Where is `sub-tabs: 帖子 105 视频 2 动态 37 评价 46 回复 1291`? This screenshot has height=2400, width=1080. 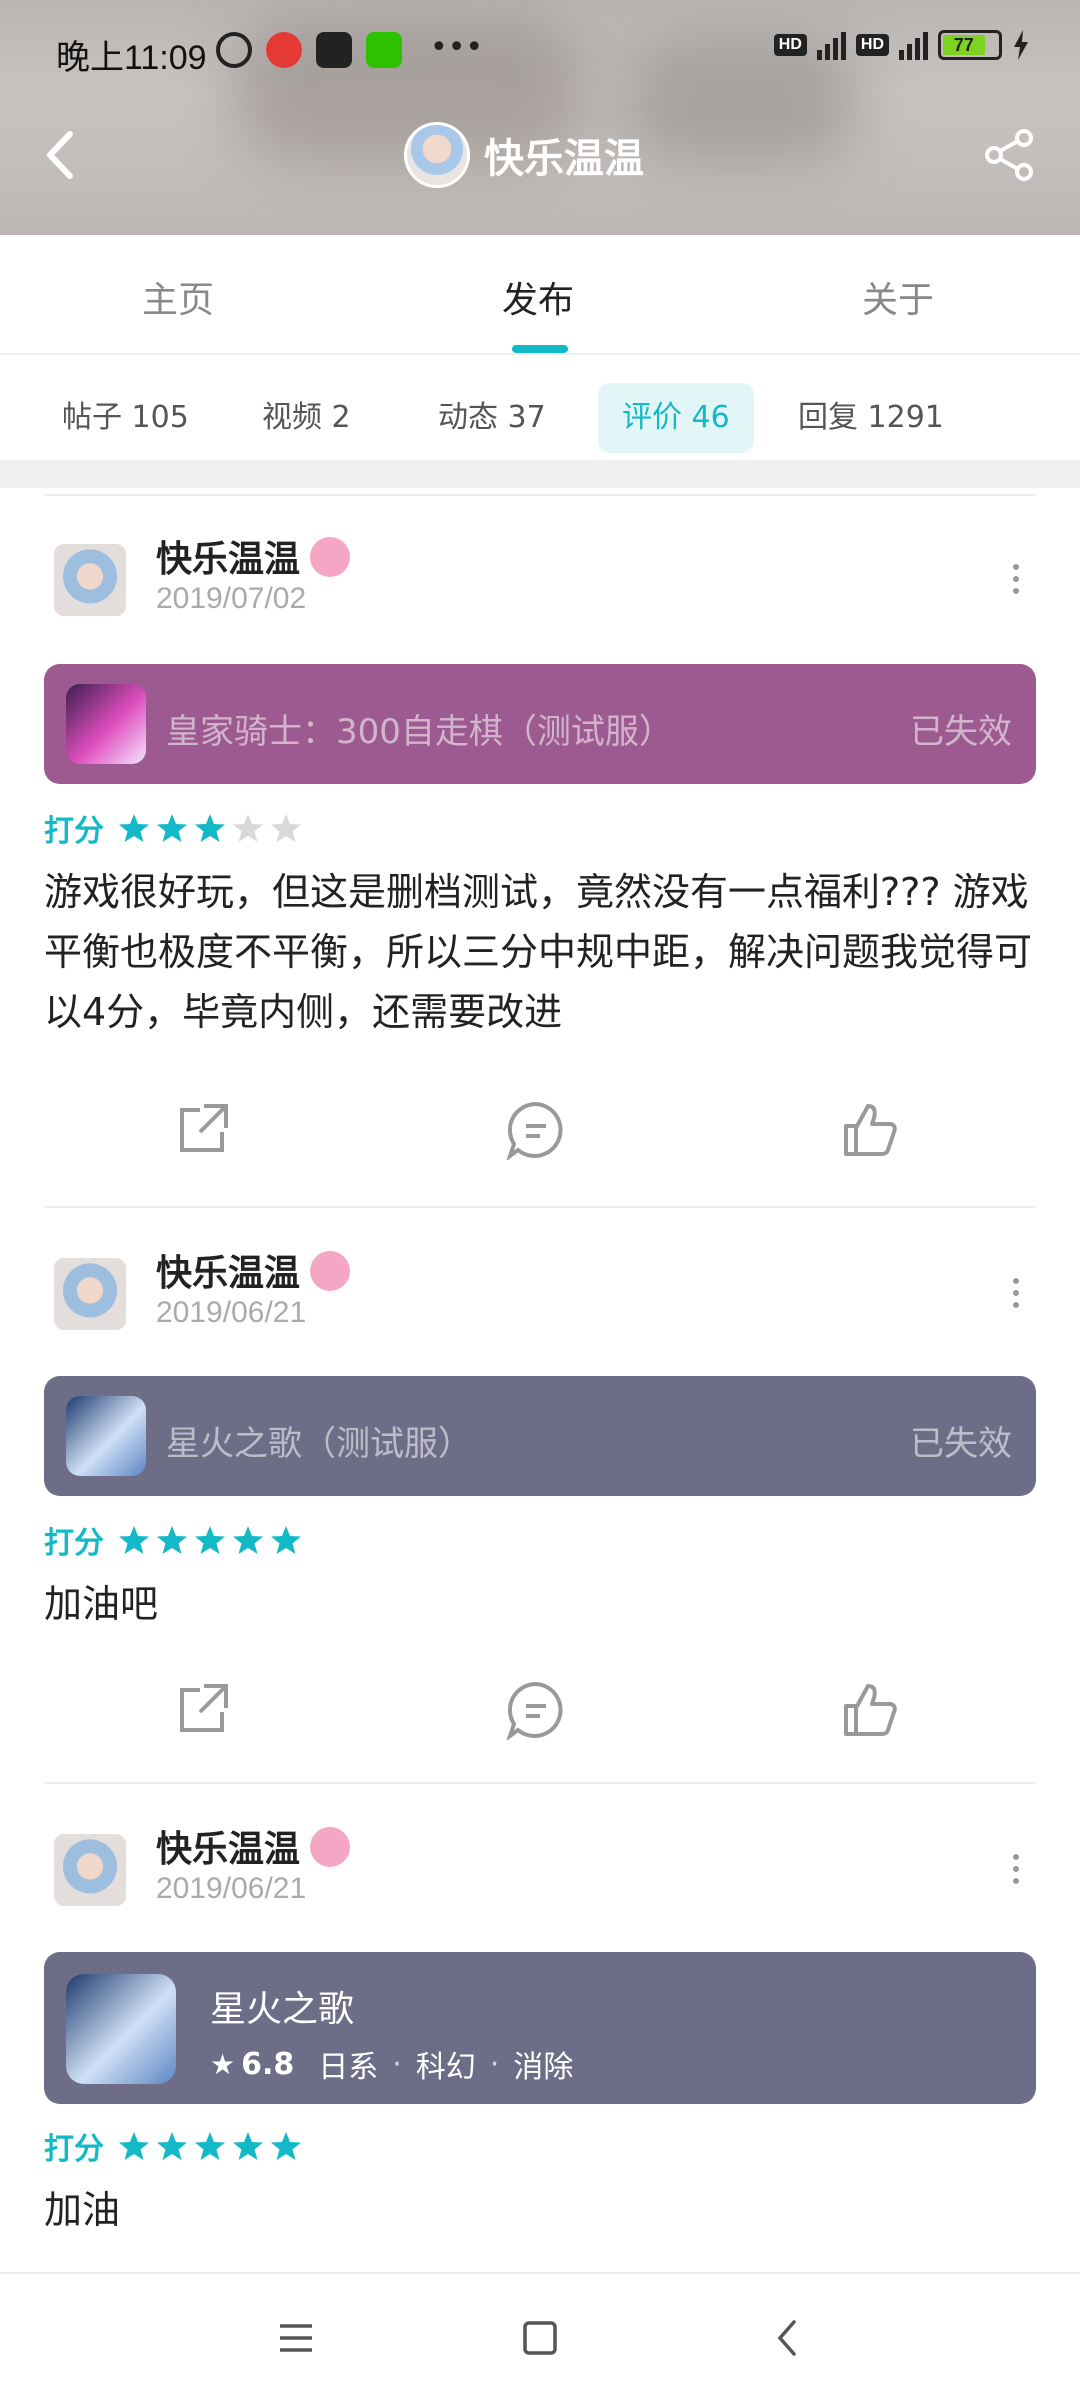
sub-tabs: 帖子 105 视频 2 动态 37 评价 46 回复 1291 is located at coordinates (540, 407).